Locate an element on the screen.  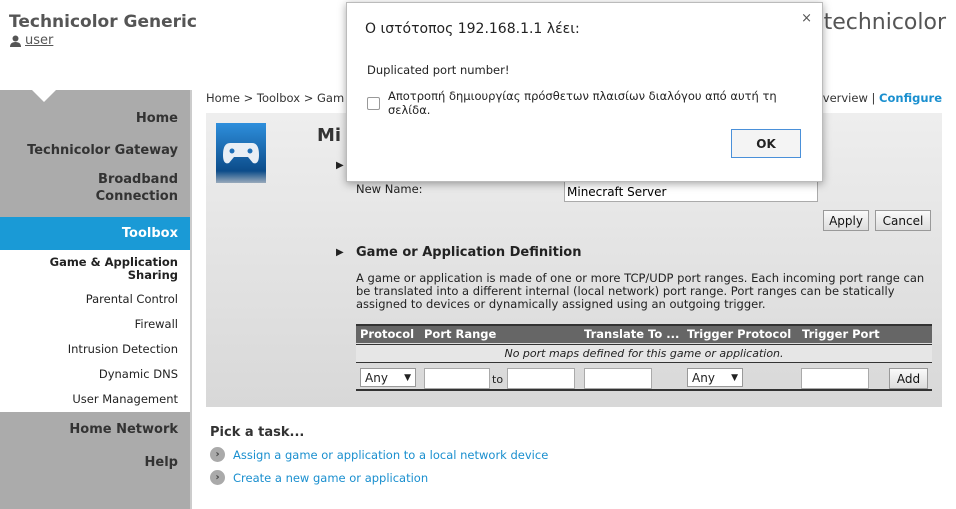
sidebar-subitem-dynamic-dns: Dynamic DNS is located at coordinates (95, 374).